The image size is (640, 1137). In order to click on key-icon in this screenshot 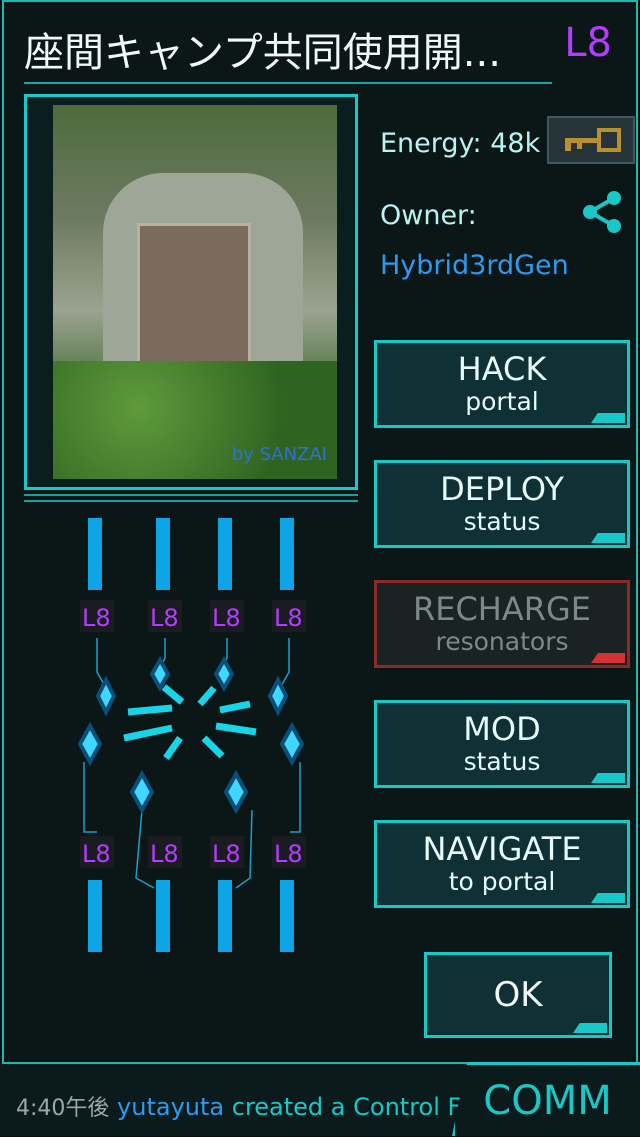, I will do `click(593, 140)`.